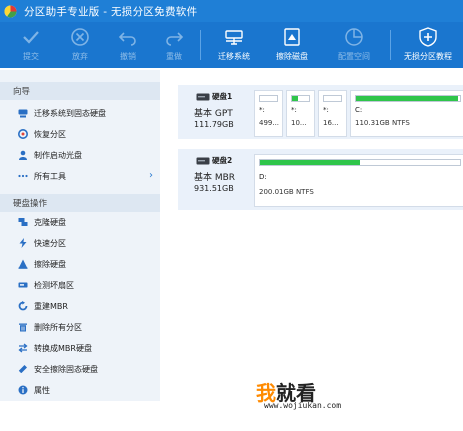 This screenshot has width=463, height=431. What do you see at coordinates (80, 222) in the screenshot?
I see `sidebar-item-clone-disk: 克隆硬盘` at bounding box center [80, 222].